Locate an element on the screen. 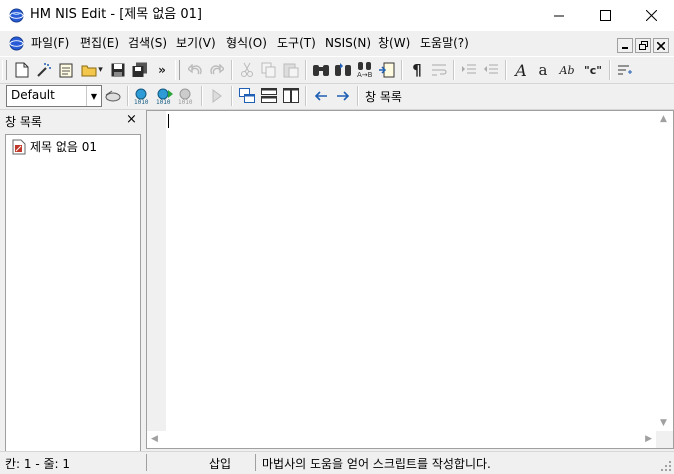 The image size is (674, 474). save-all-icon is located at coordinates (139, 69).